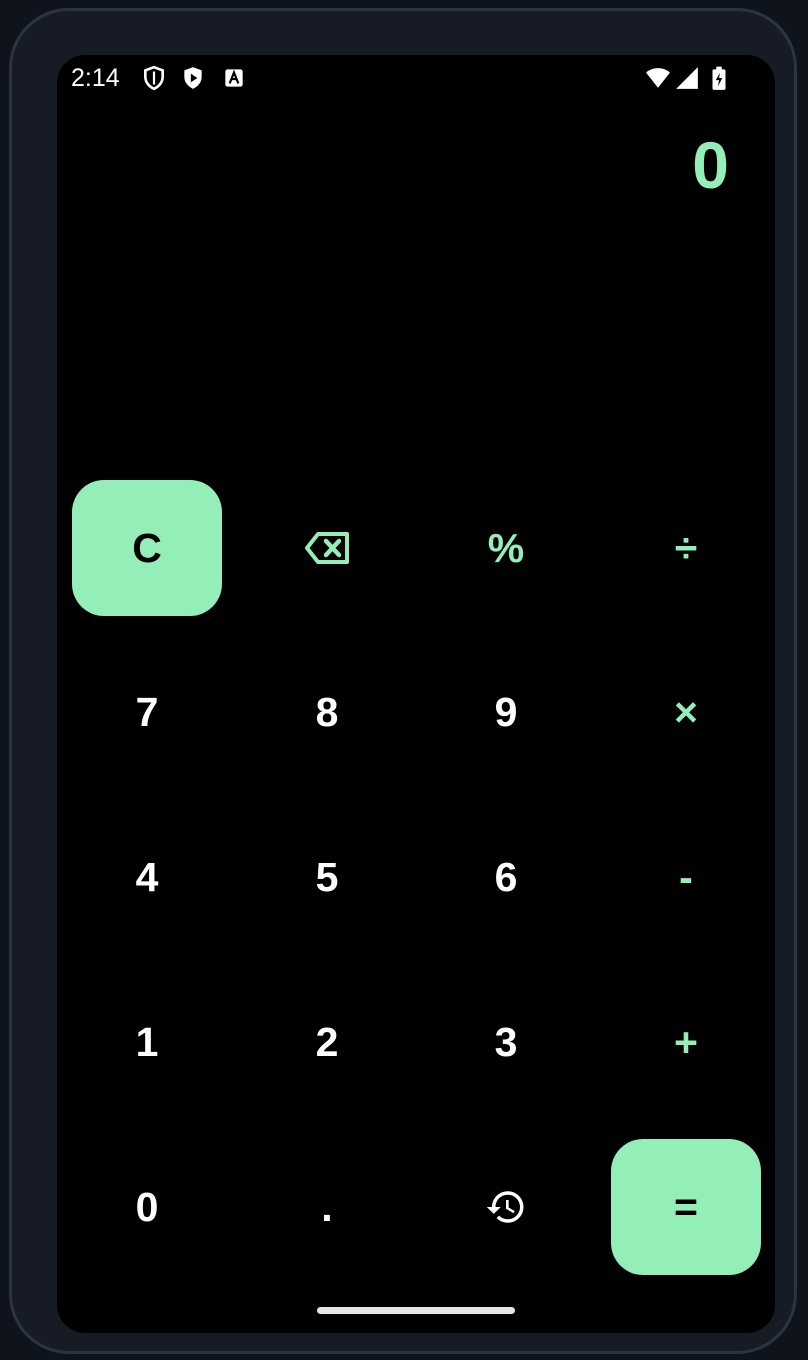 Image resolution: width=808 pixels, height=1360 pixels. What do you see at coordinates (327, 712) in the screenshot?
I see `digit-8-button: 8` at bounding box center [327, 712].